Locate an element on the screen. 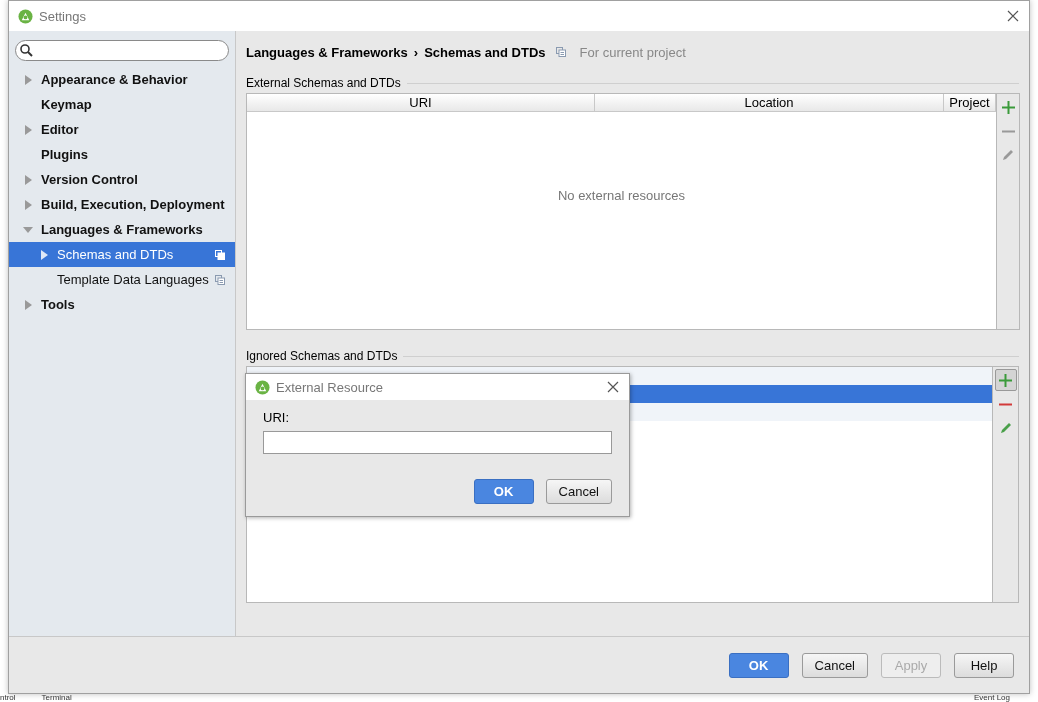 The width and height of the screenshot is (1038, 702). dialog-title: External Resource is located at coordinates (330, 387).